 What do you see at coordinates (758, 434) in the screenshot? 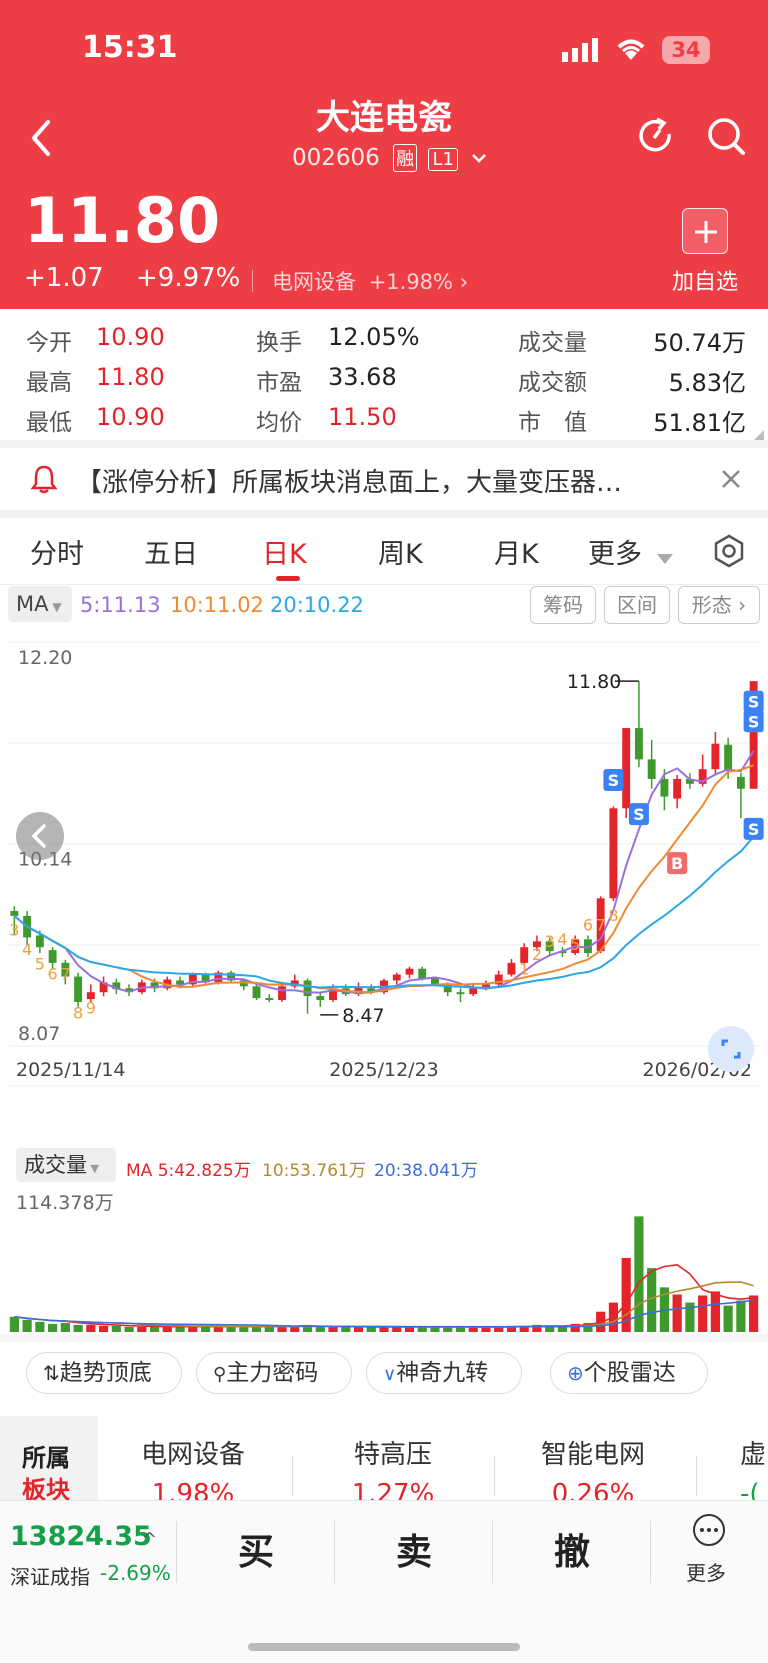
I see `expand-corner-icon` at bounding box center [758, 434].